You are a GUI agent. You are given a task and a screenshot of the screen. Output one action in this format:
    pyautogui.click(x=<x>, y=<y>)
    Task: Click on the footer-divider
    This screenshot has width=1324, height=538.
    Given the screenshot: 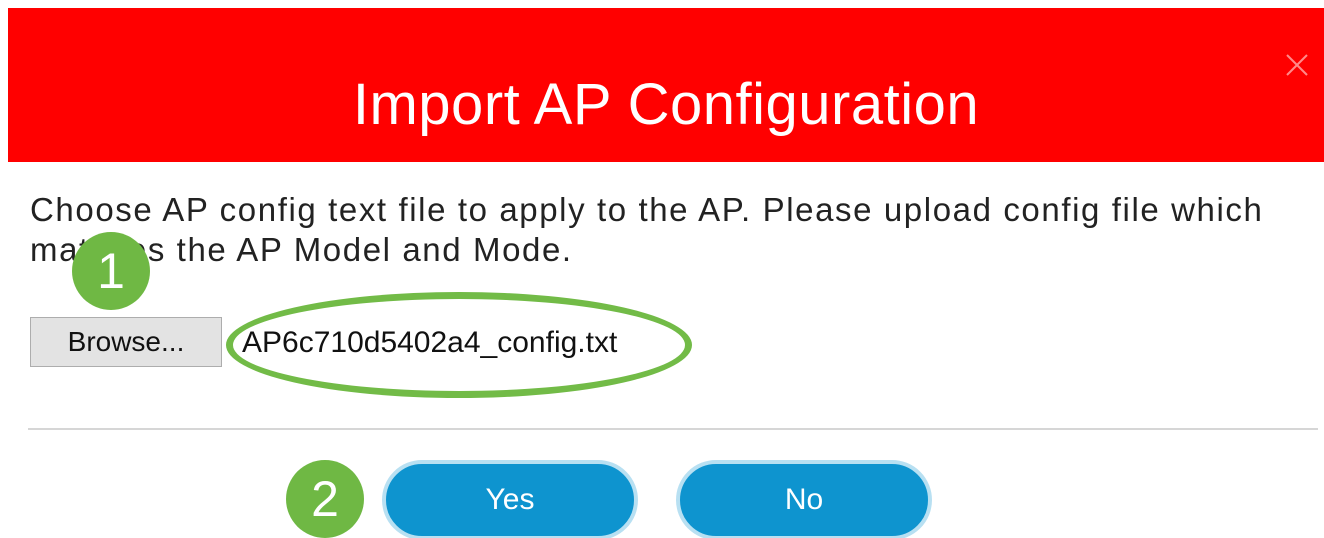 What is the action you would take?
    pyautogui.click(x=673, y=429)
    